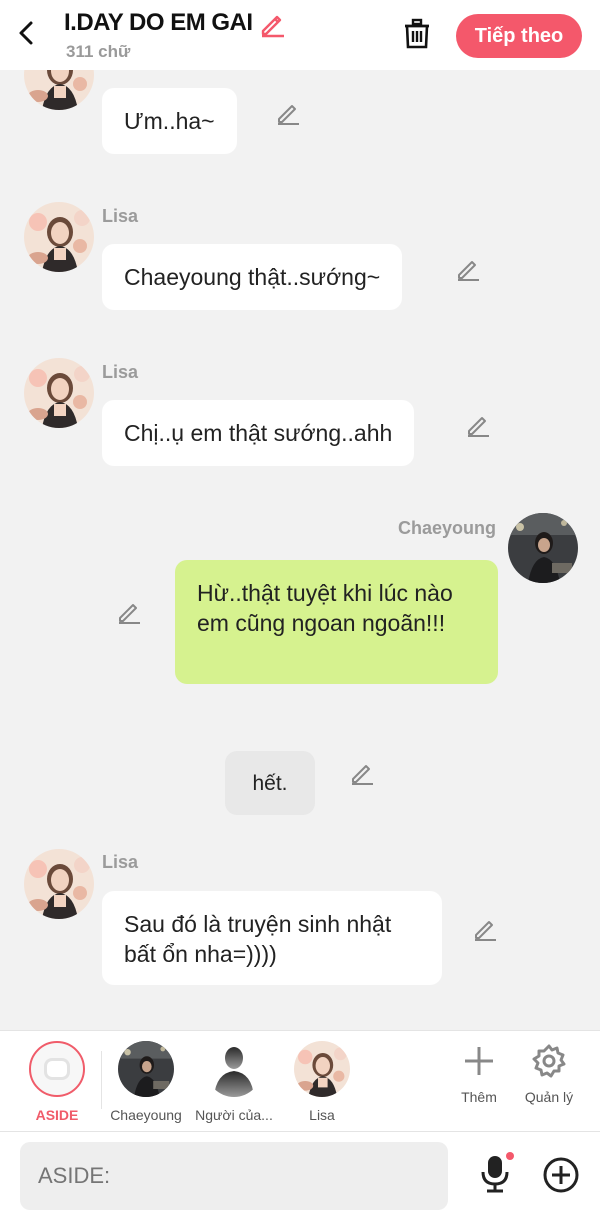  What do you see at coordinates (234, 1069) in the screenshot?
I see `silhouette-avatar` at bounding box center [234, 1069].